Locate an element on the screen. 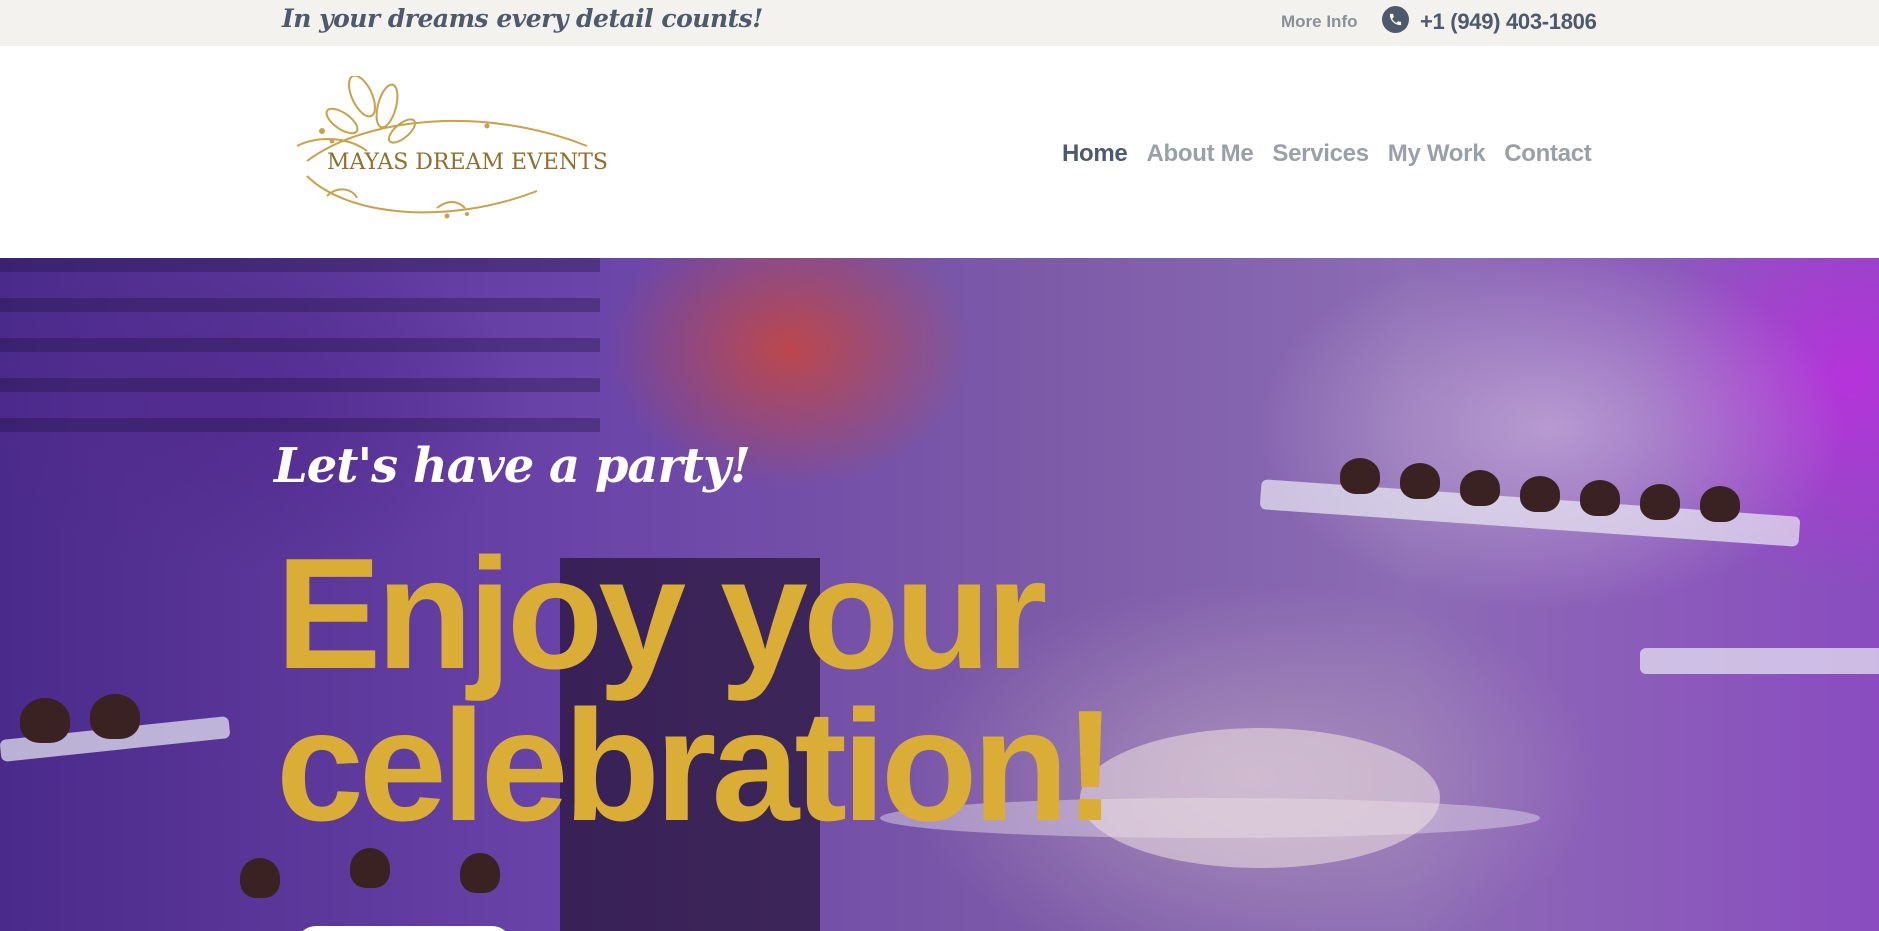 Image resolution: width=1879 pixels, height=931 pixels. logo: MAYAS DREAM EVENTS is located at coordinates (447, 150).